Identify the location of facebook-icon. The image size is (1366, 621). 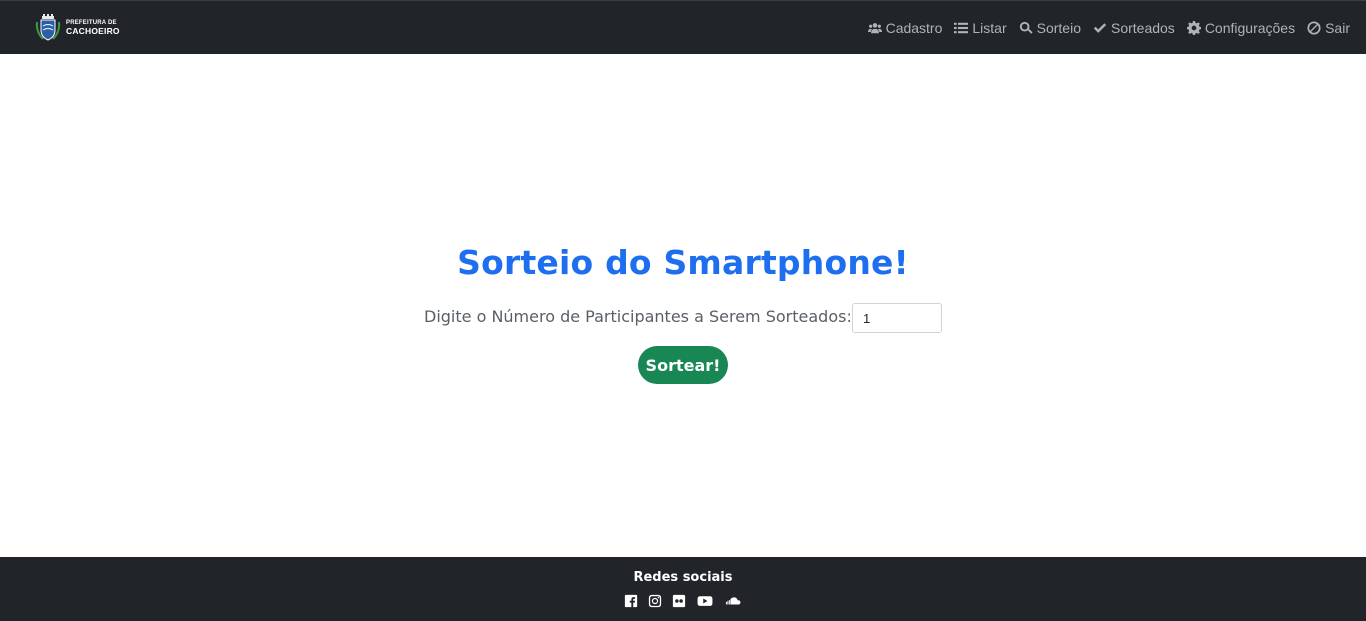
(631, 601).